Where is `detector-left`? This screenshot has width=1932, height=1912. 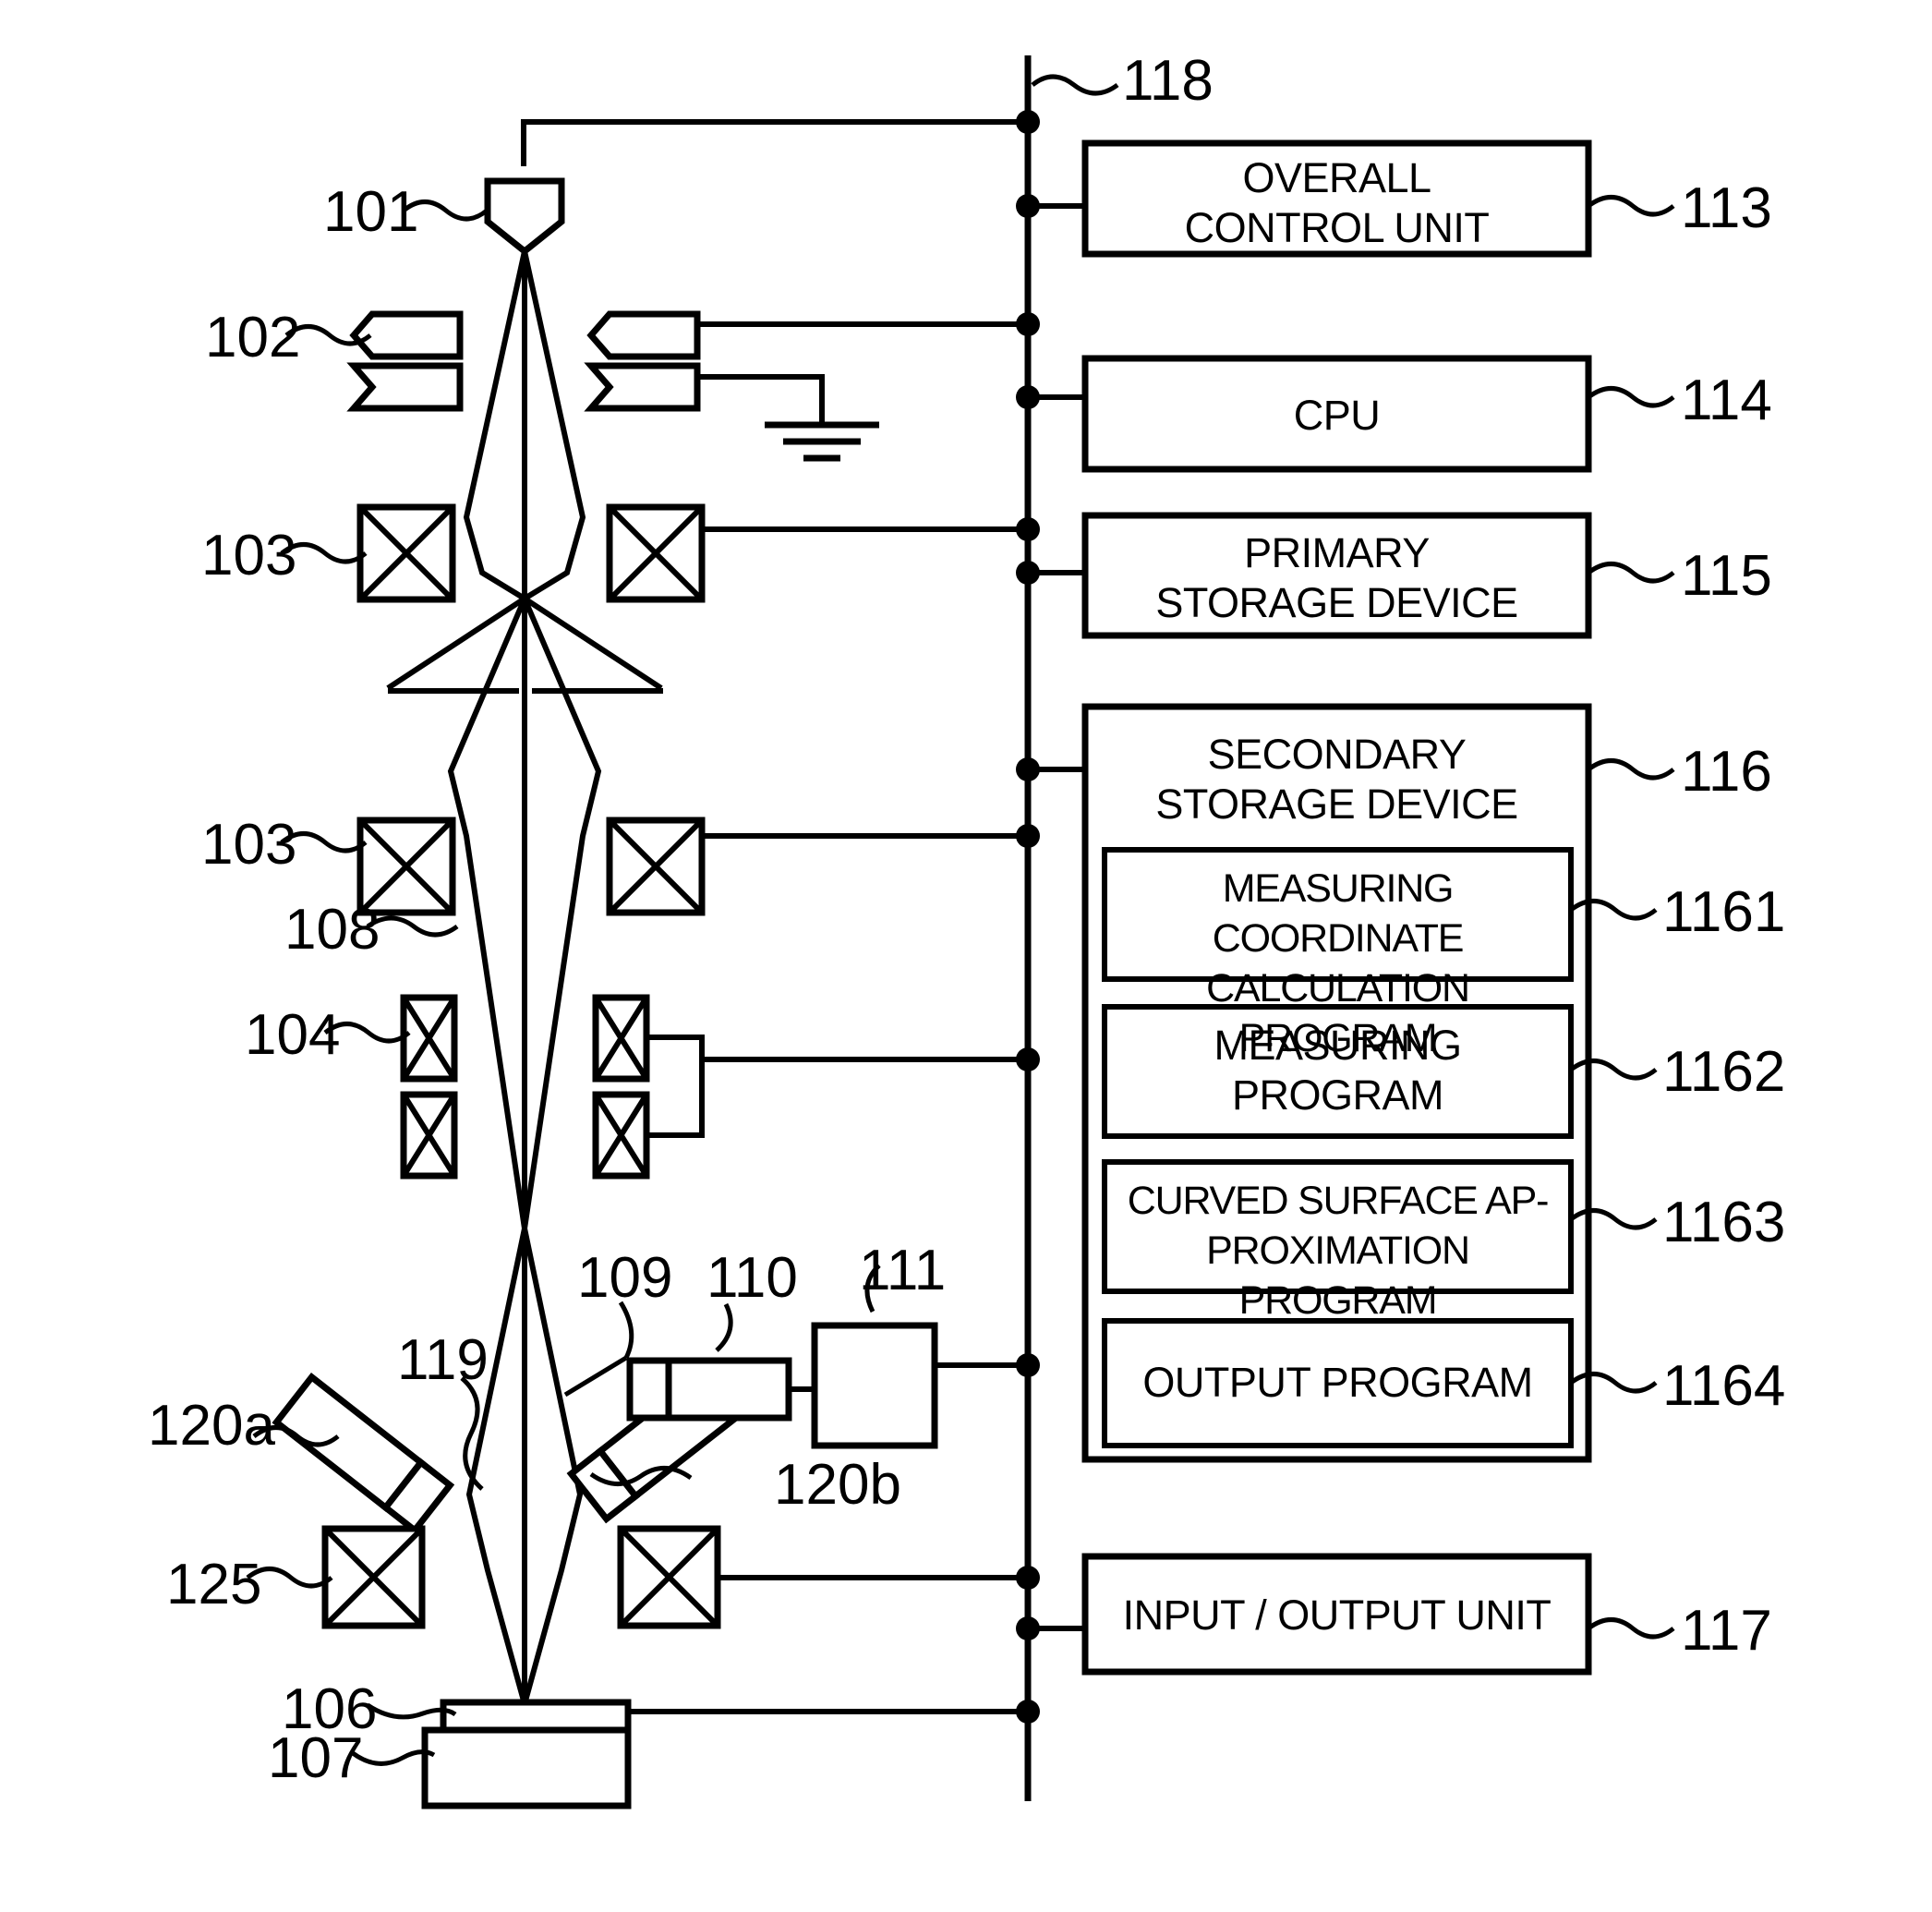 detector-left is located at coordinates (354, 1454).